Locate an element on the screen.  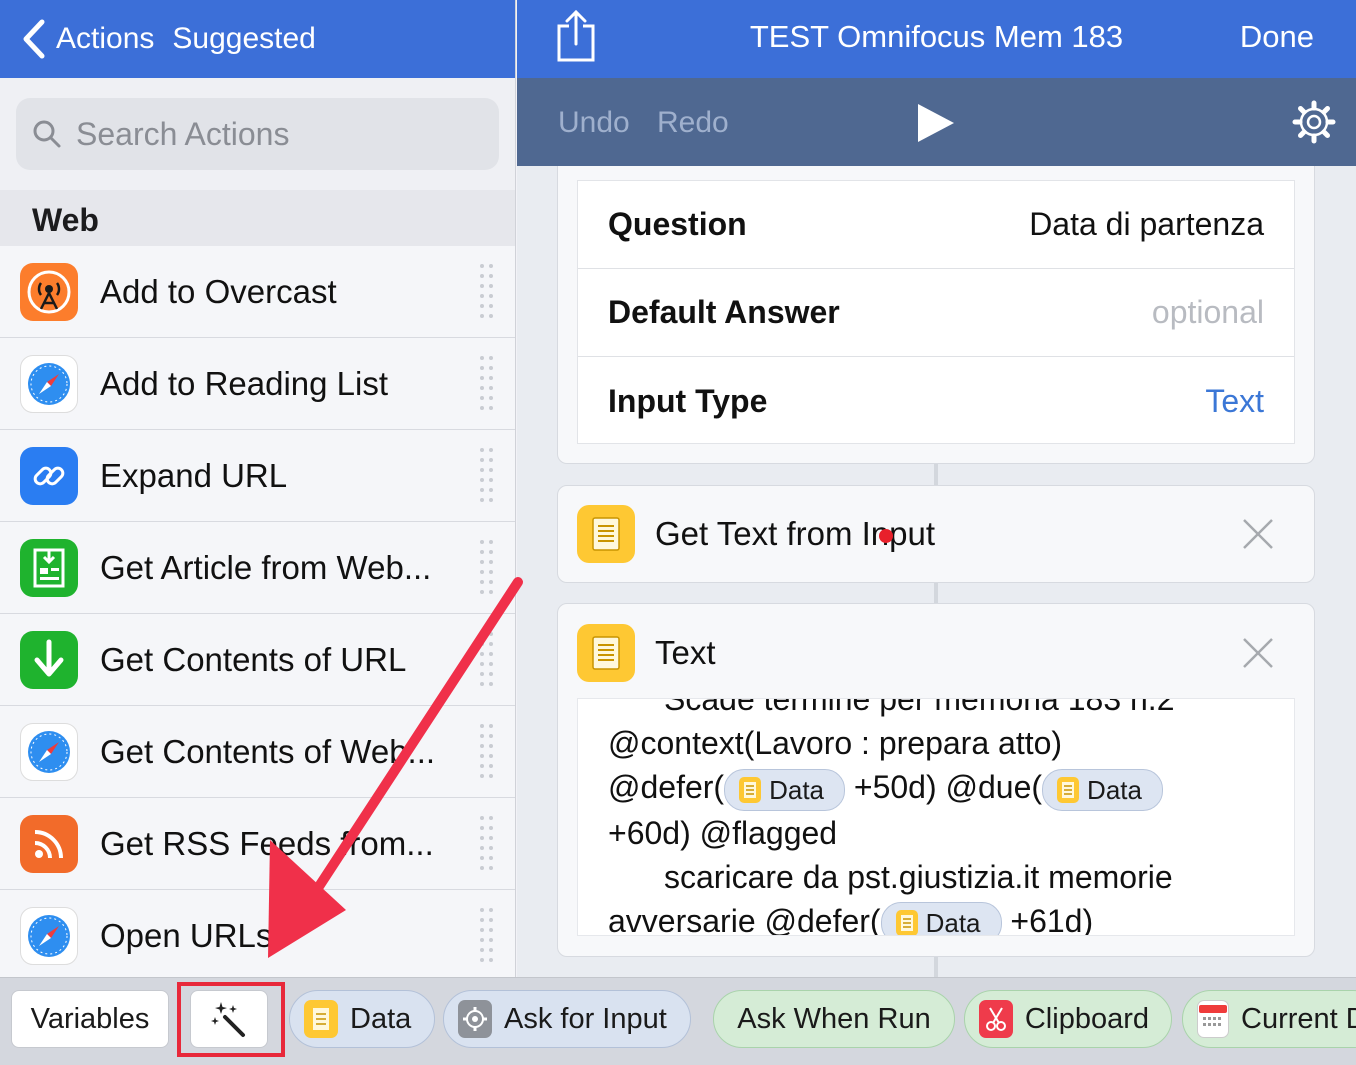
editor-toolbar: Undo Redo is located at coordinates (936, 122).